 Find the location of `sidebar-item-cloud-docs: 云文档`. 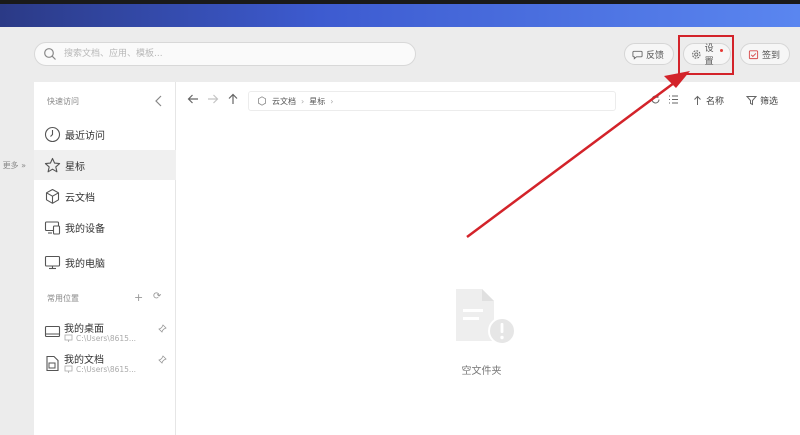

sidebar-item-cloud-docs: 云文档 is located at coordinates (105, 196).